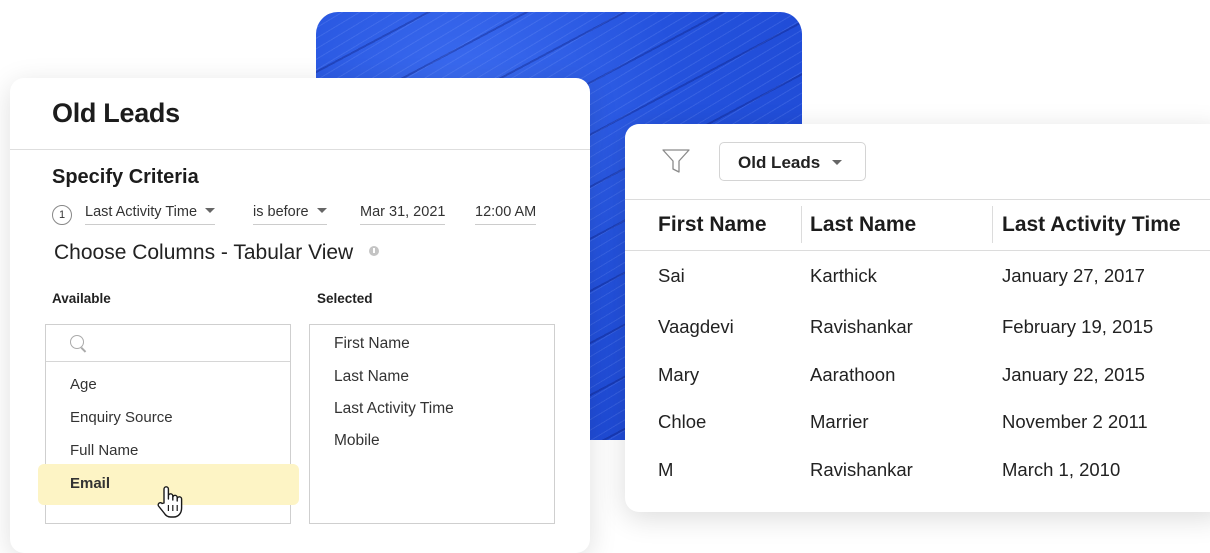  What do you see at coordinates (676, 161) in the screenshot?
I see `filter-icon` at bounding box center [676, 161].